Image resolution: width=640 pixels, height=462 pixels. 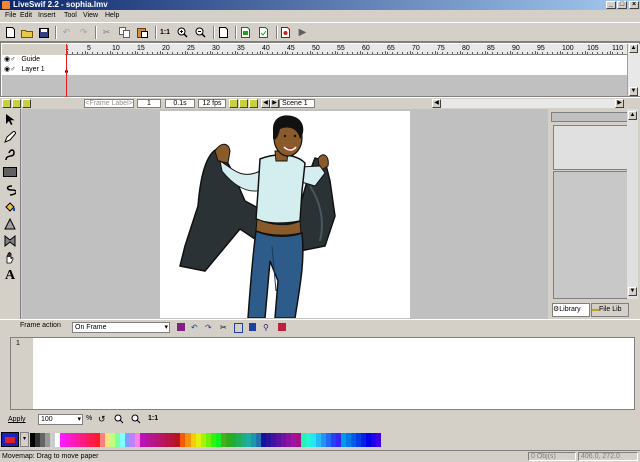 What do you see at coordinates (43, 32) in the screenshot?
I see `save-icon` at bounding box center [43, 32].